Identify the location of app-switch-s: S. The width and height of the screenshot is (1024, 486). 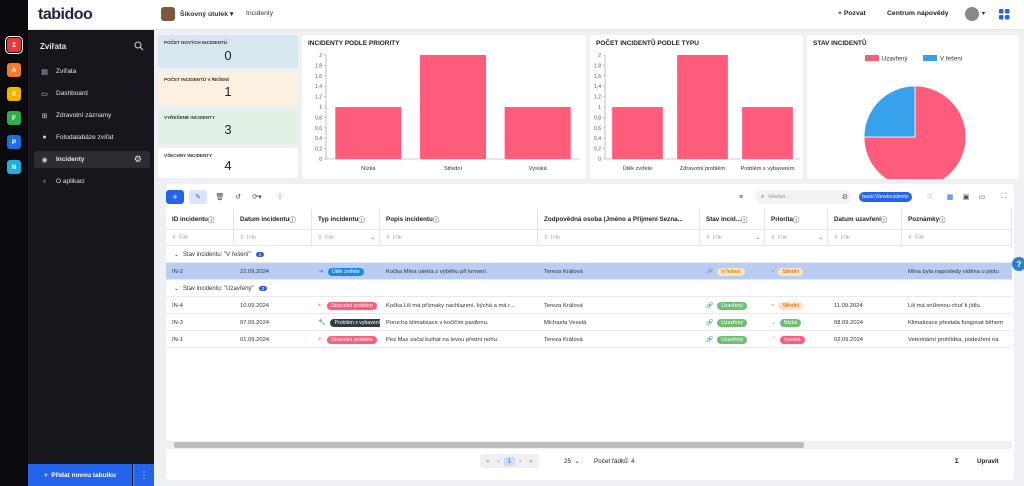
(14, 94).